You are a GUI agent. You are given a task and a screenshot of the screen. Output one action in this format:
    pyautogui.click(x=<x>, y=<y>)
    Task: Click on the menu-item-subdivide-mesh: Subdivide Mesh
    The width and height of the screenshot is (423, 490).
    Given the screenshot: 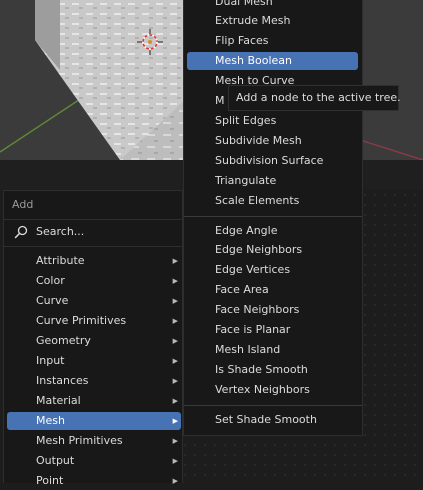 What is the action you would take?
    pyautogui.click(x=272, y=141)
    